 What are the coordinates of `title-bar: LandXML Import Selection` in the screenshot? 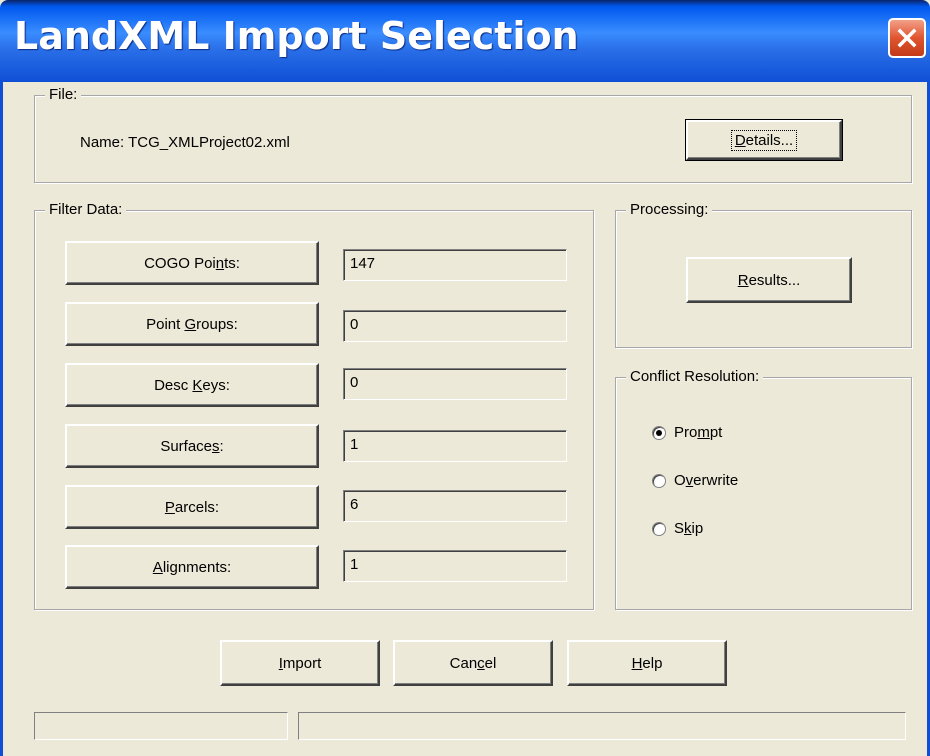 It's located at (465, 41).